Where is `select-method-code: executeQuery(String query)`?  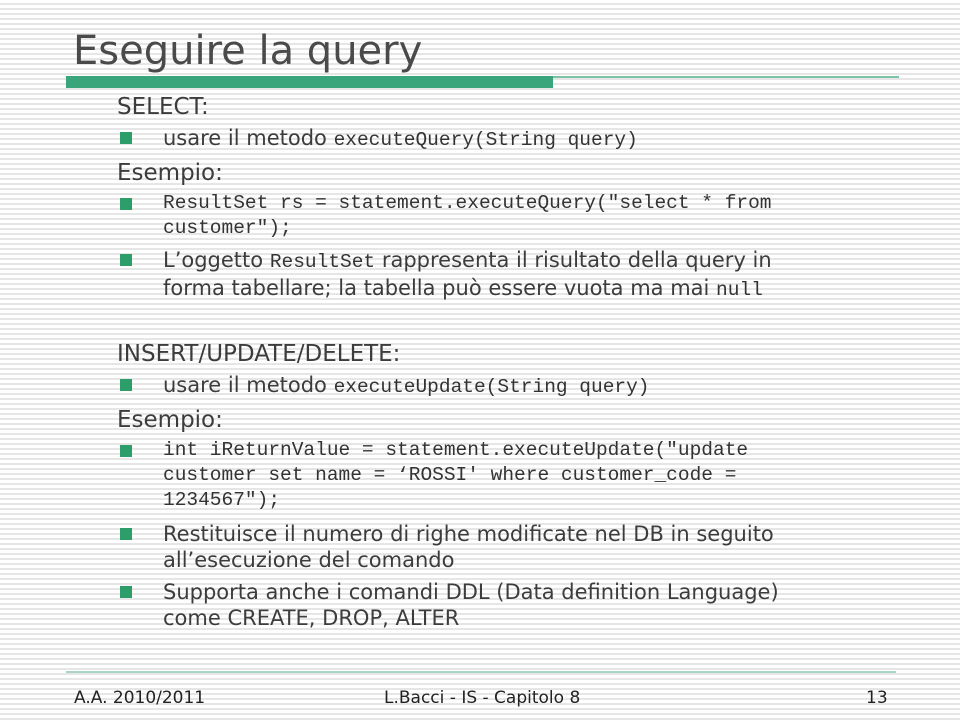 select-method-code: executeQuery(String query) is located at coordinates (485, 140).